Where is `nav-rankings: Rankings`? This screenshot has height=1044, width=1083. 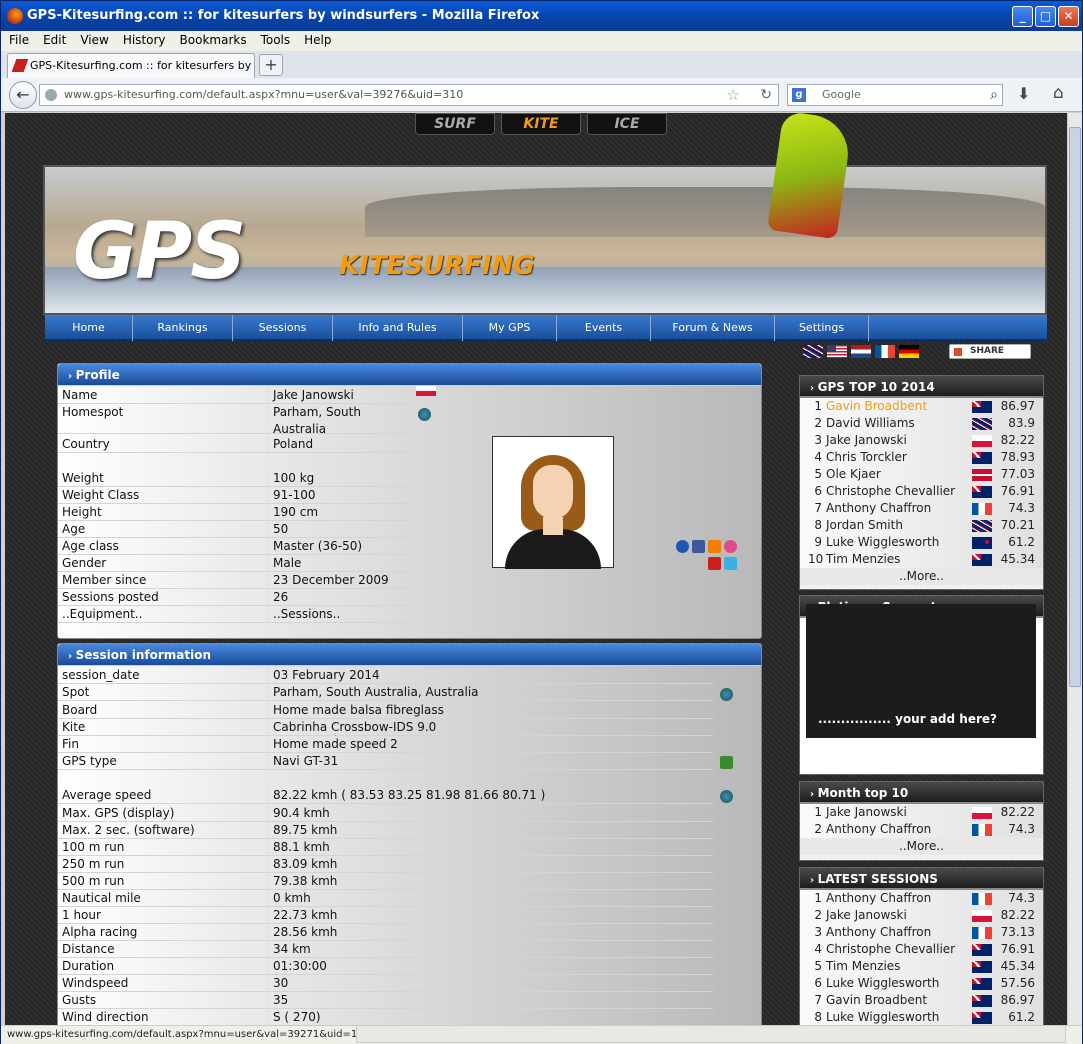 nav-rankings: Rankings is located at coordinates (183, 328).